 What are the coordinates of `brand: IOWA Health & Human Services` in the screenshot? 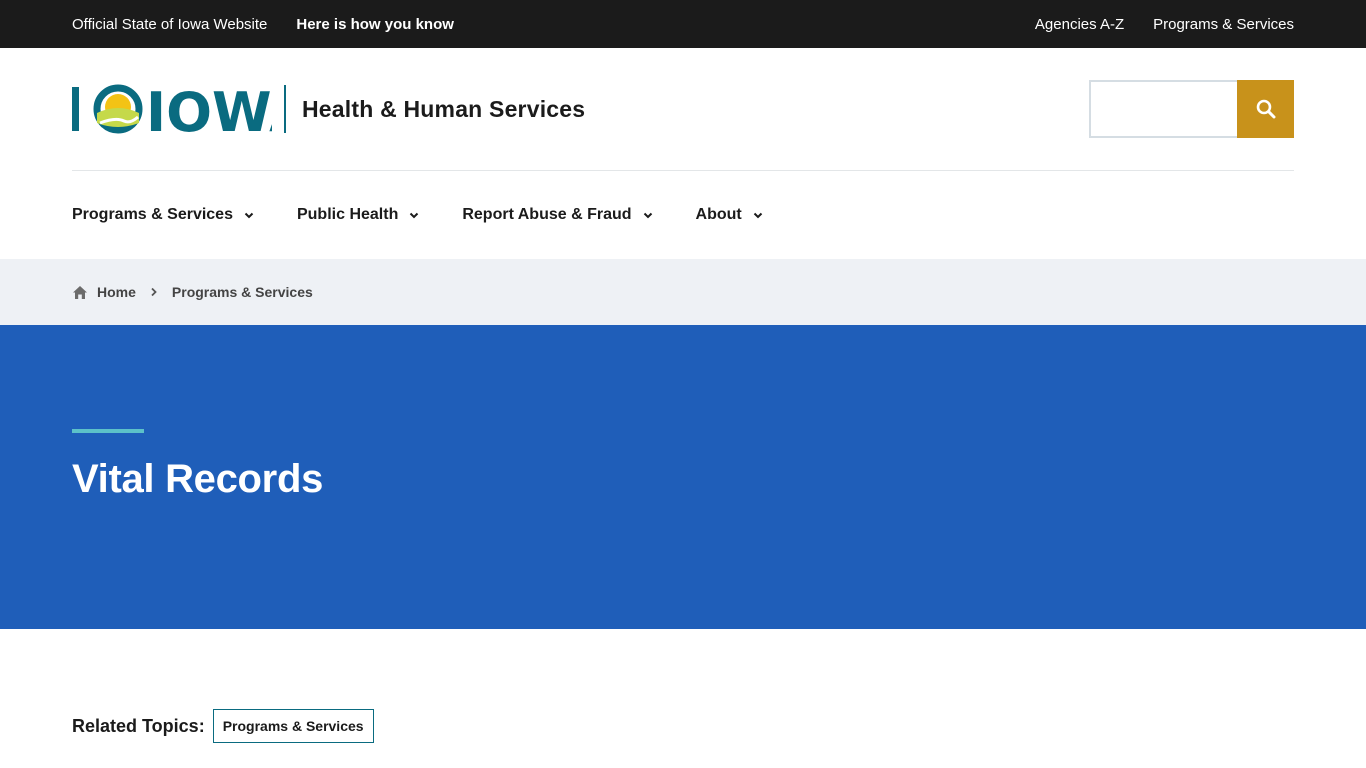 It's located at (328, 109).